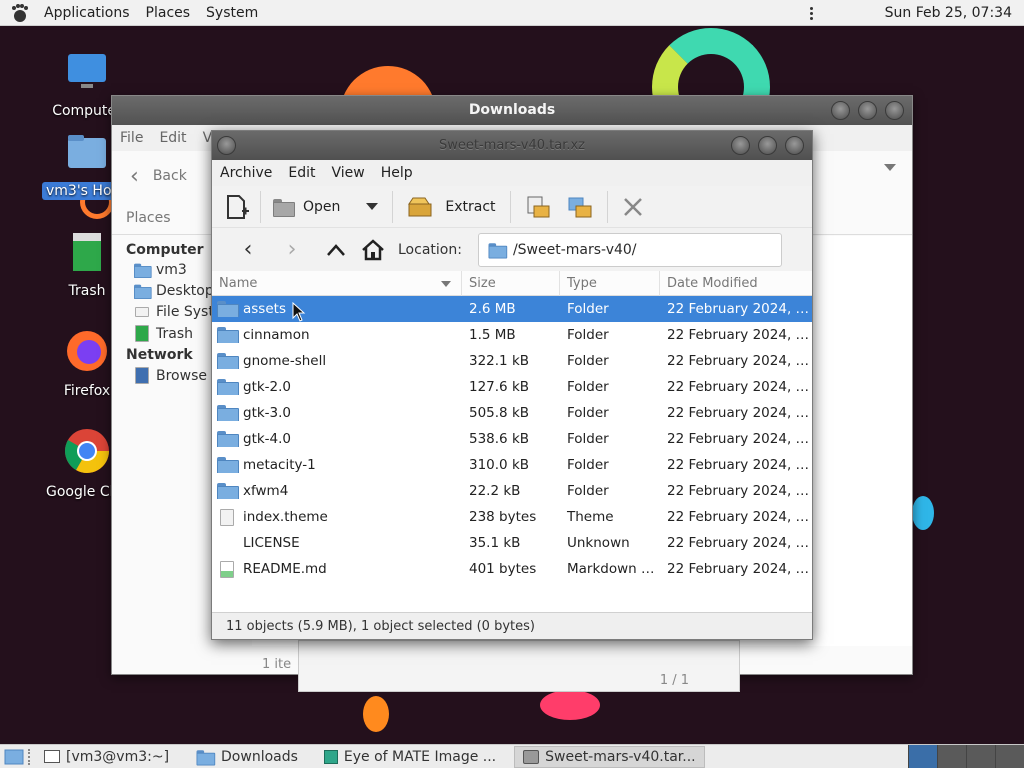 The image size is (1024, 768). I want to click on up-icon, so click(336, 250).